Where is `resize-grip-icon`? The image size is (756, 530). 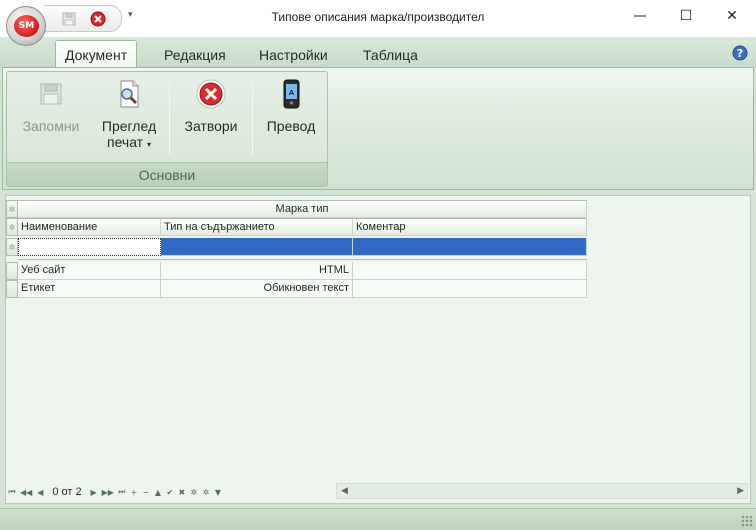 resize-grip-icon is located at coordinates (747, 521).